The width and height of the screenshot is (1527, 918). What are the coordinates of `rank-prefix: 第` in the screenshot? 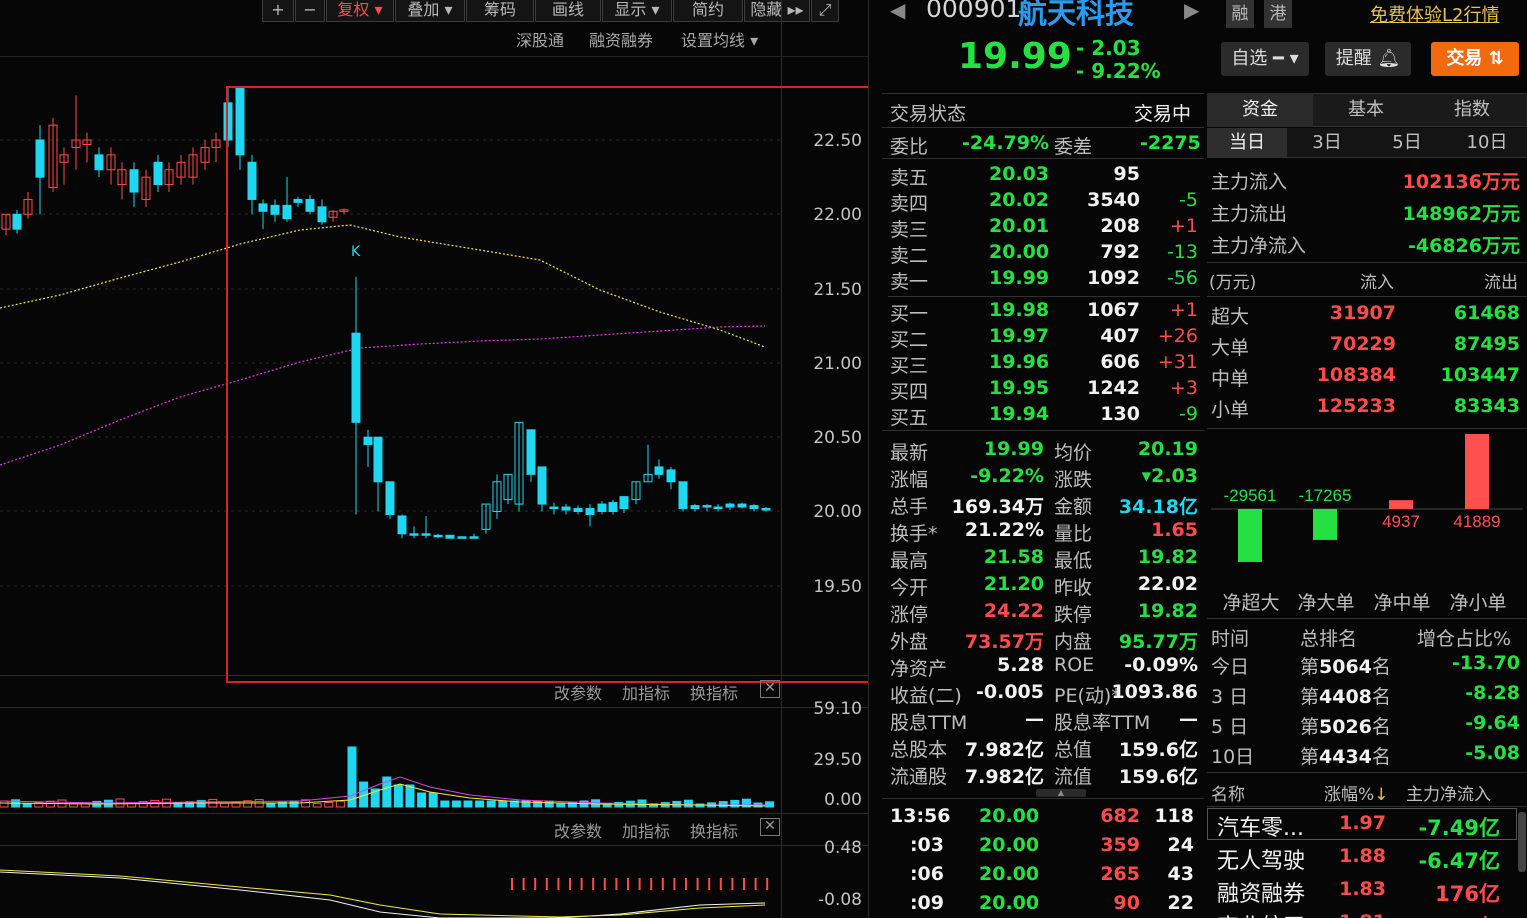 It's located at (1310, 667).